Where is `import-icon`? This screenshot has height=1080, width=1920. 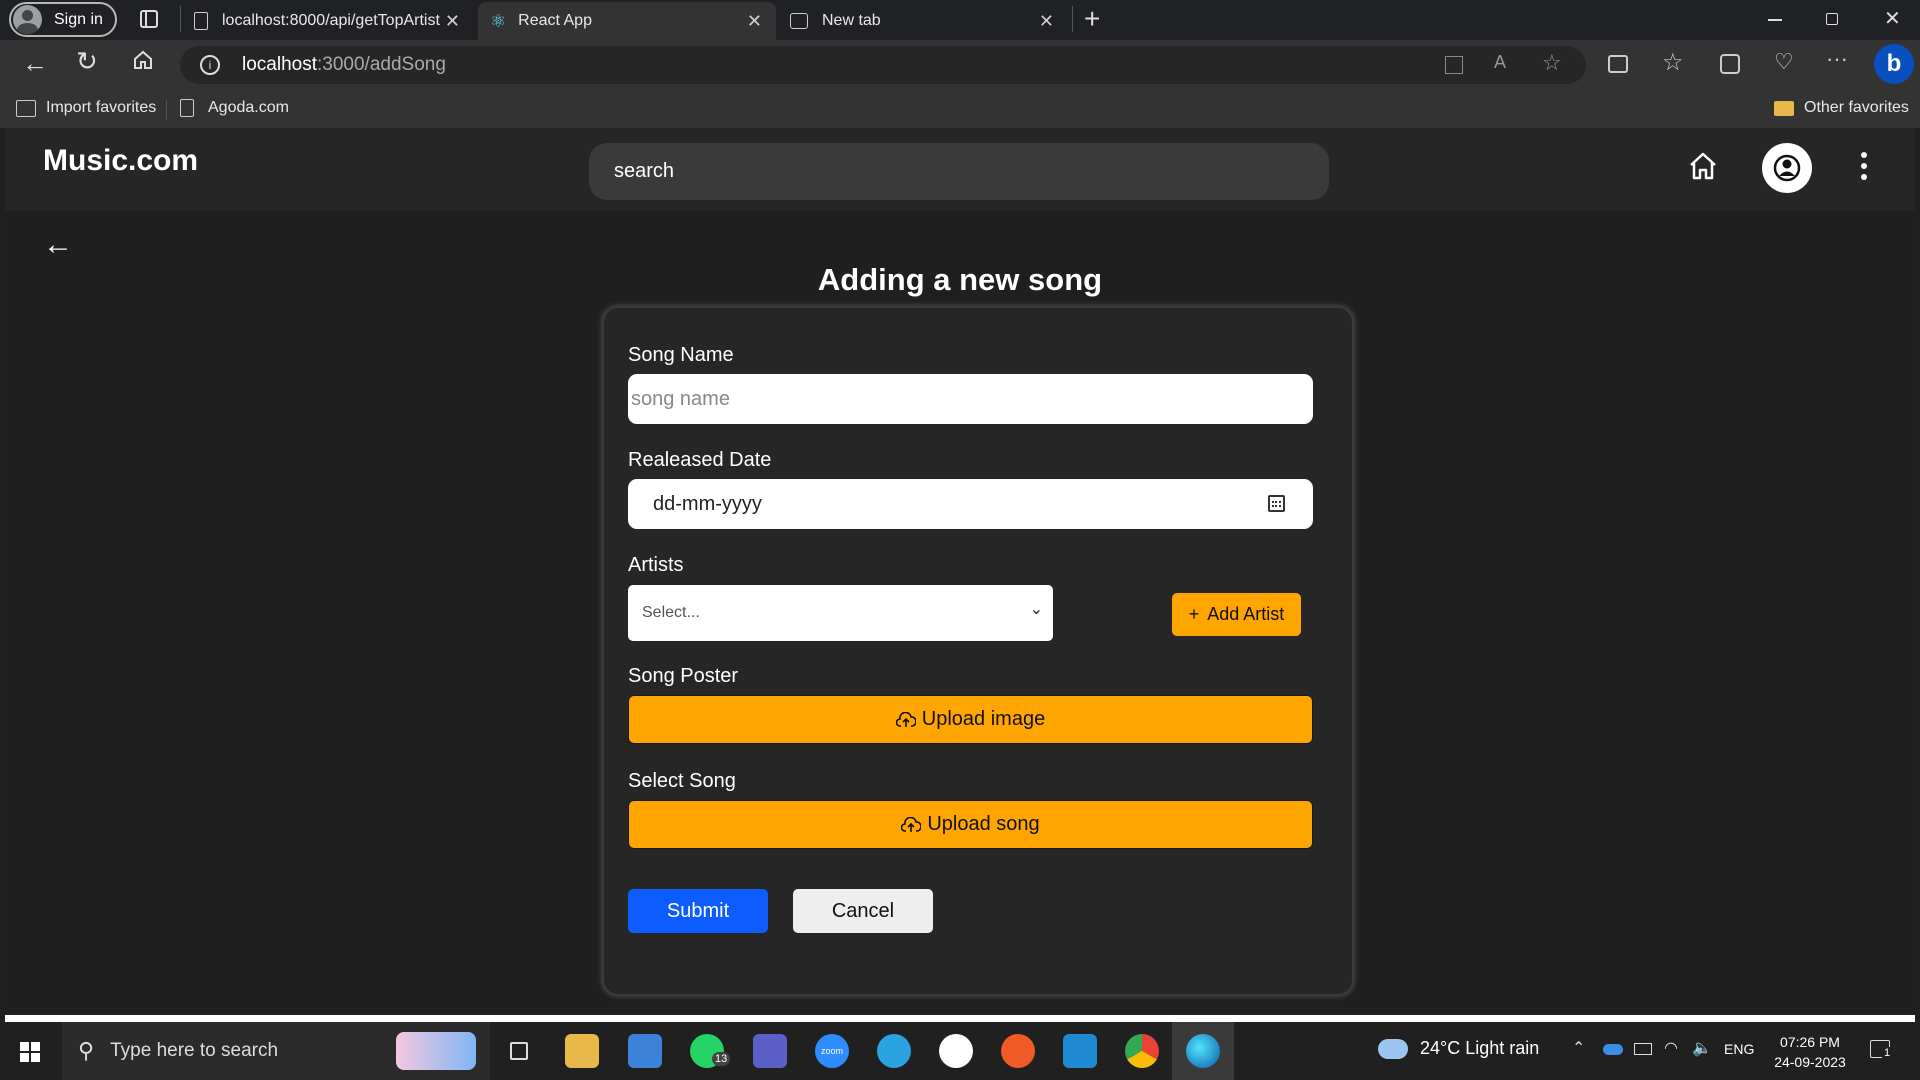
import-icon is located at coordinates (26, 108).